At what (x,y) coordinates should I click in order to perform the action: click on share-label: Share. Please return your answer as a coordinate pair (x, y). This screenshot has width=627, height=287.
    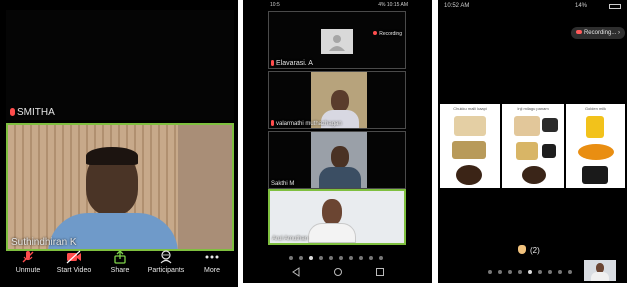
    Looking at the image, I should click on (120, 270).